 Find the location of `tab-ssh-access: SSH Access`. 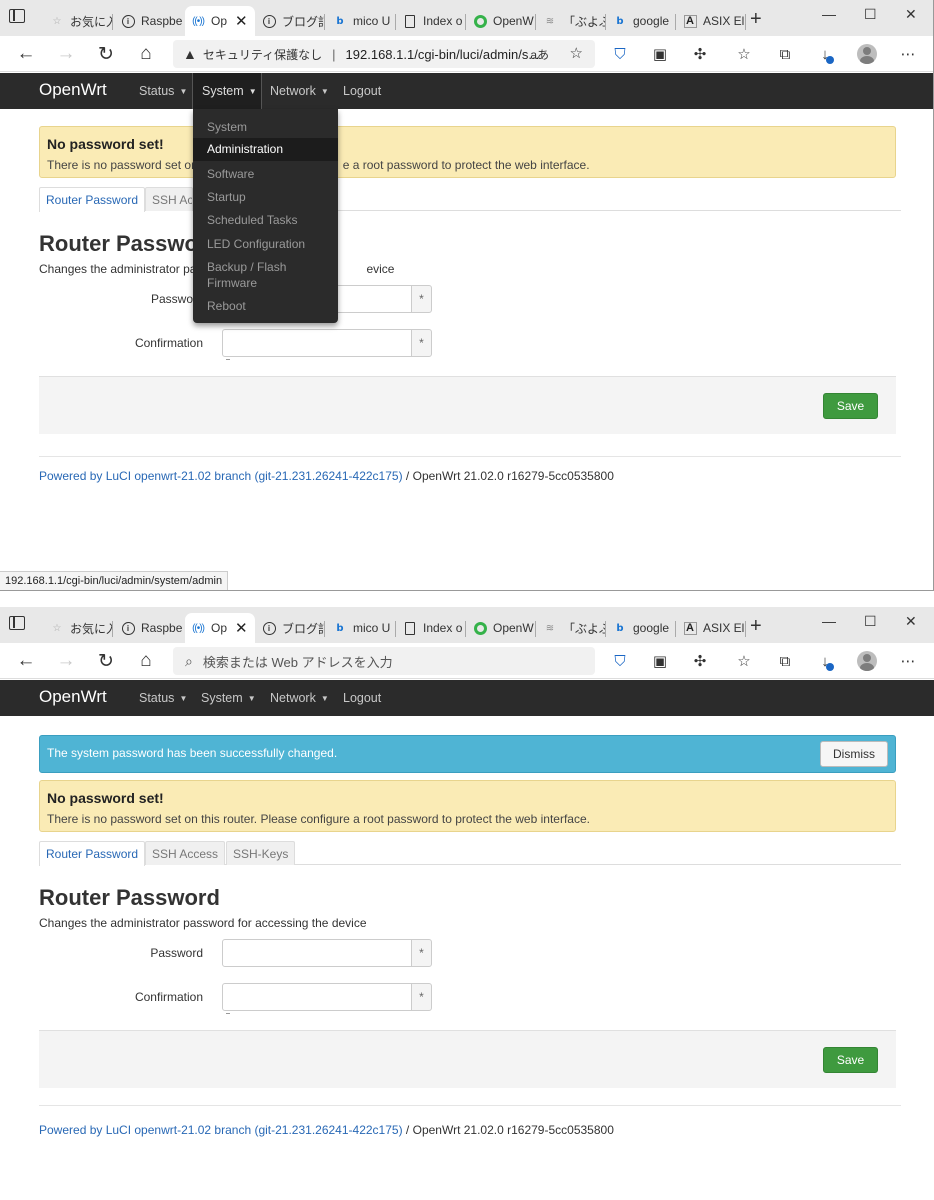

tab-ssh-access: SSH Access is located at coordinates (185, 853).